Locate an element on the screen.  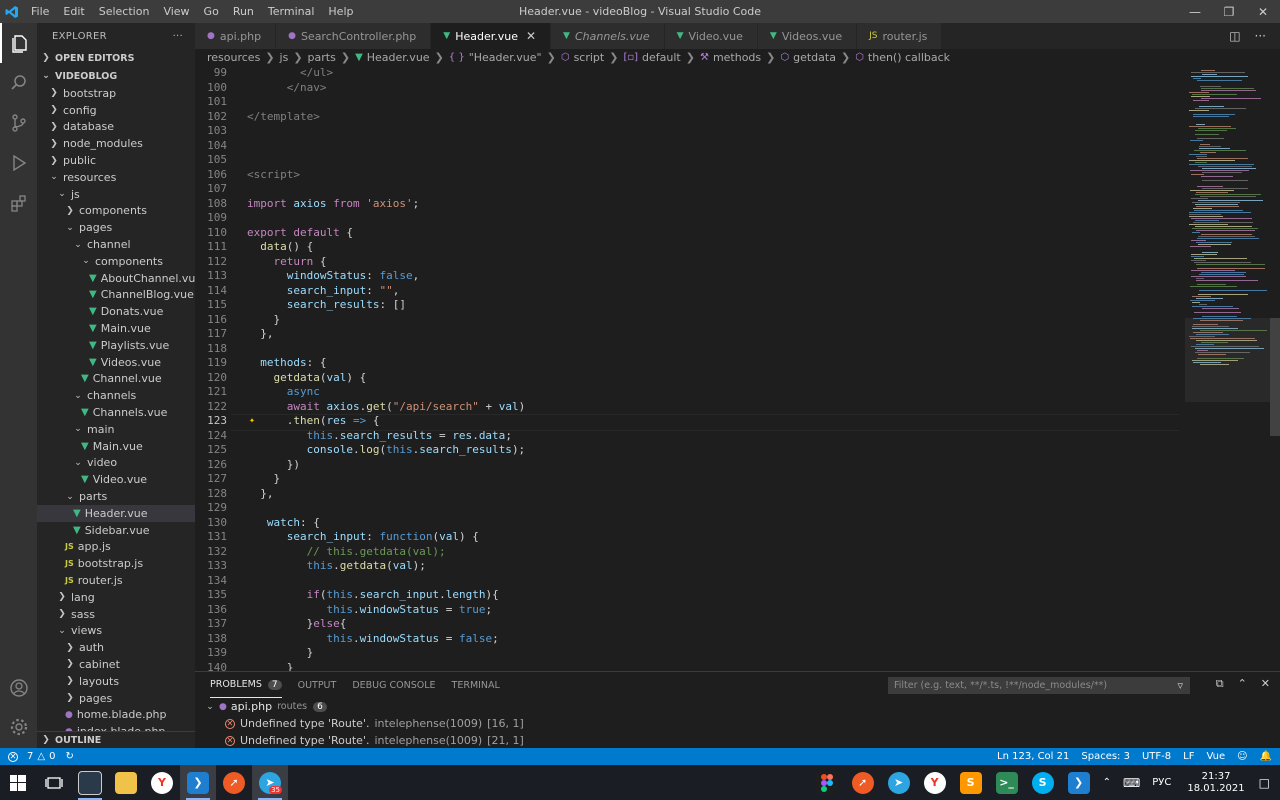
file-item: ▼ Video.vue is located at coordinates (116, 479).